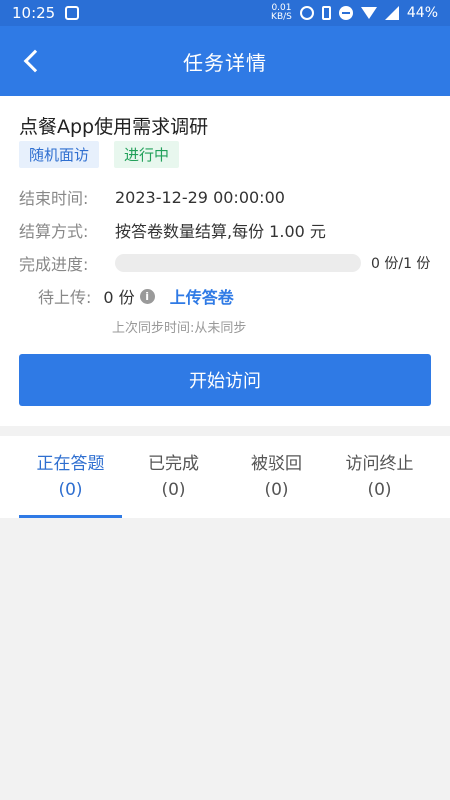 The width and height of the screenshot is (450, 800). Describe the element at coordinates (401, 264) in the screenshot. I see `progress-text: 0 份/1 份` at that location.